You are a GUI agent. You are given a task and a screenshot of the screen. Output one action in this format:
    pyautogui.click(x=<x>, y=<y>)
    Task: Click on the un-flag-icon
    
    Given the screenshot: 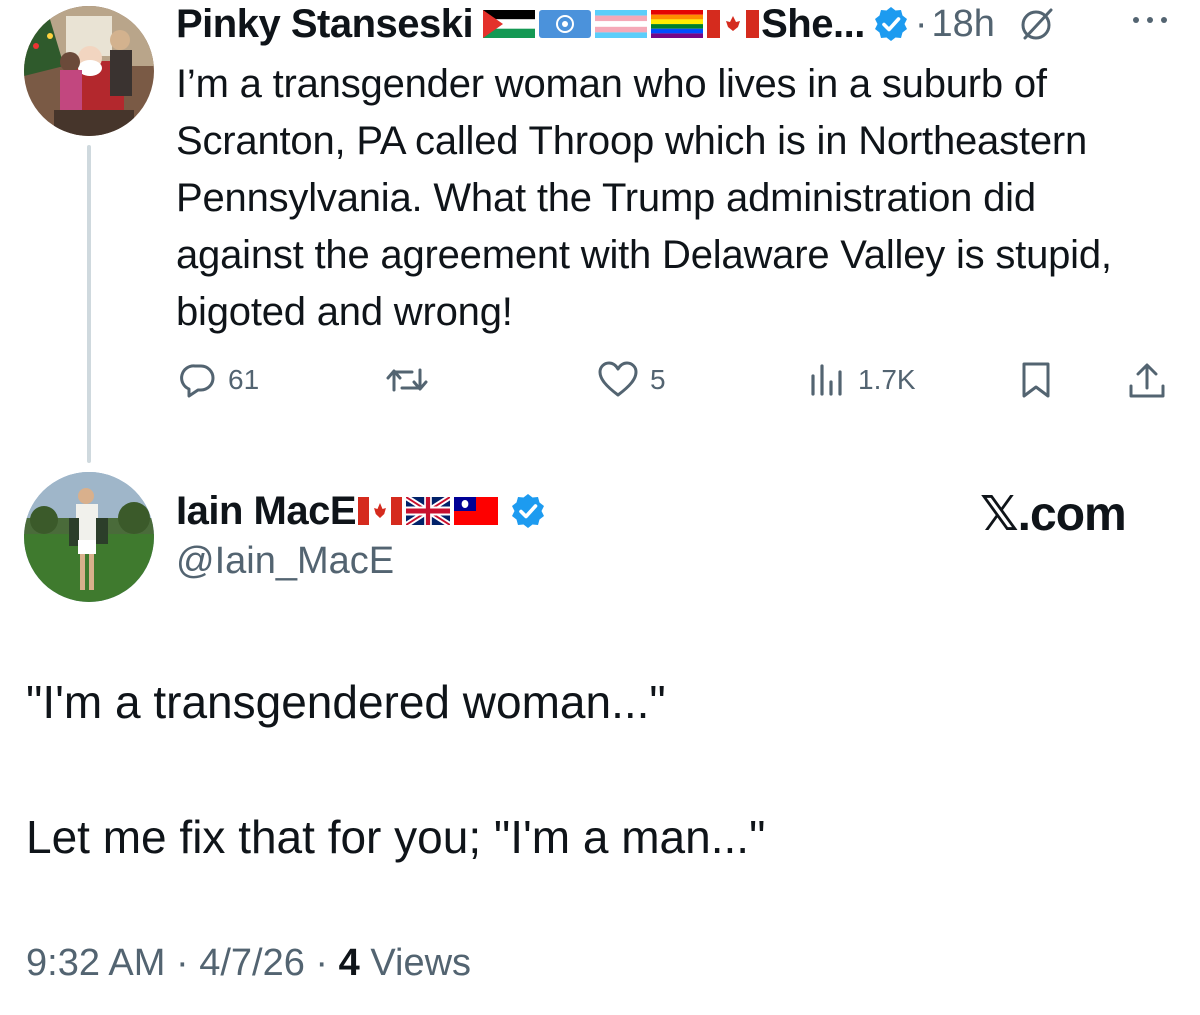 What is the action you would take?
    pyautogui.click(x=565, y=24)
    